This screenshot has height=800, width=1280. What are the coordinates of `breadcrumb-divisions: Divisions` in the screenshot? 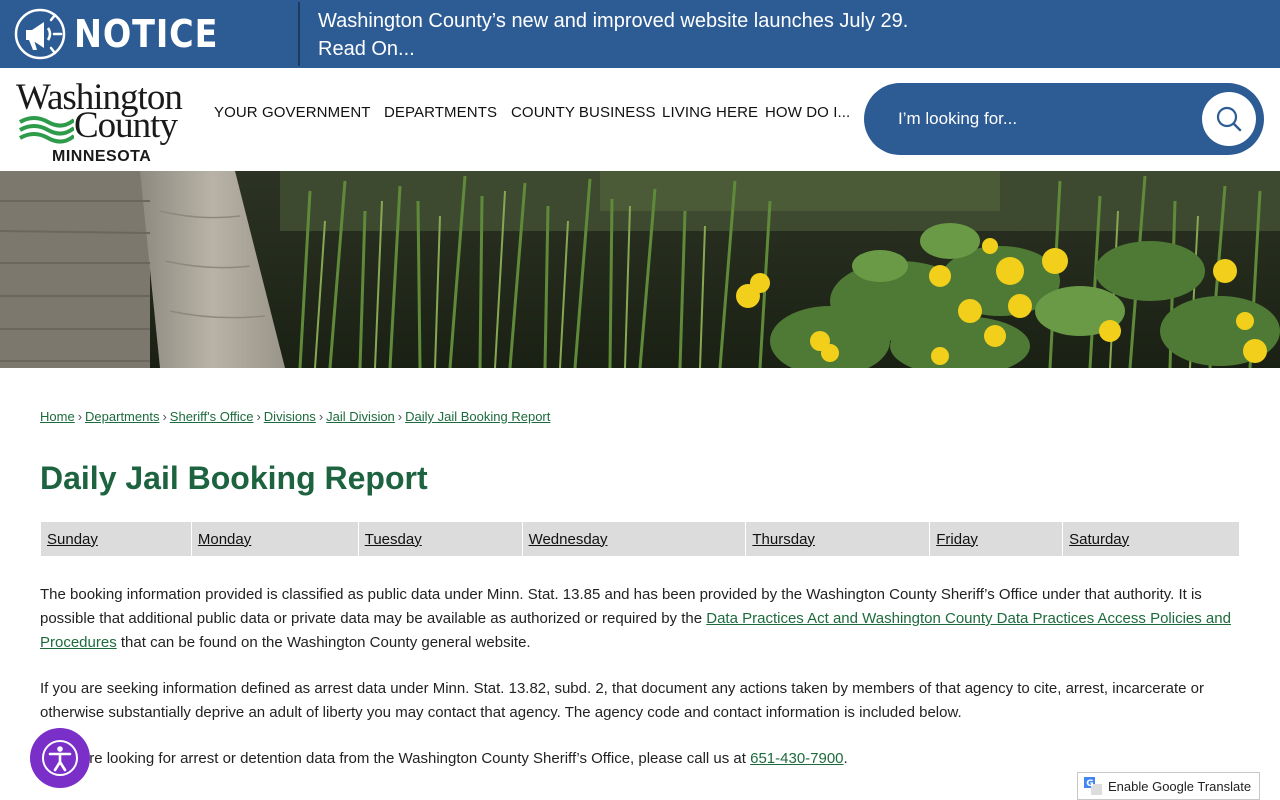 It's located at (290, 416).